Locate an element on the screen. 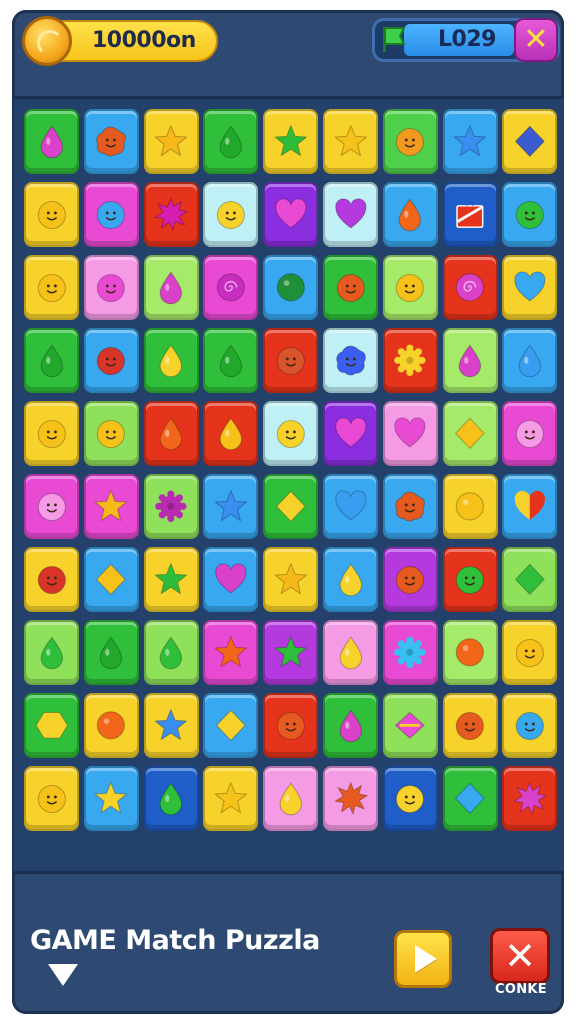 Image resolution: width=576 pixels, height=1024 pixels. splat-icon is located at coordinates (351, 798).